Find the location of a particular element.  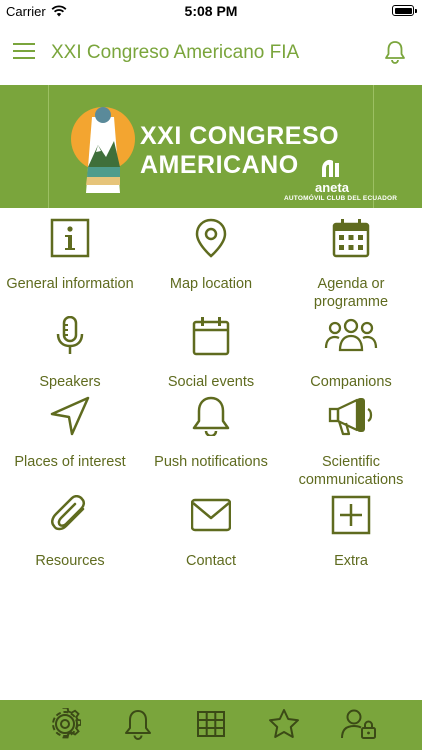

banner-title-line2: AMERICANO is located at coordinates (219, 165).